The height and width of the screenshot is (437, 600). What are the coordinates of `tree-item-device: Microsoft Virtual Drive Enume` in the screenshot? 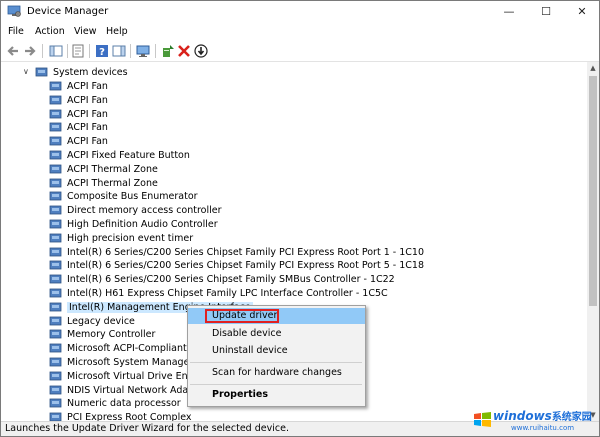 It's located at (129, 376).